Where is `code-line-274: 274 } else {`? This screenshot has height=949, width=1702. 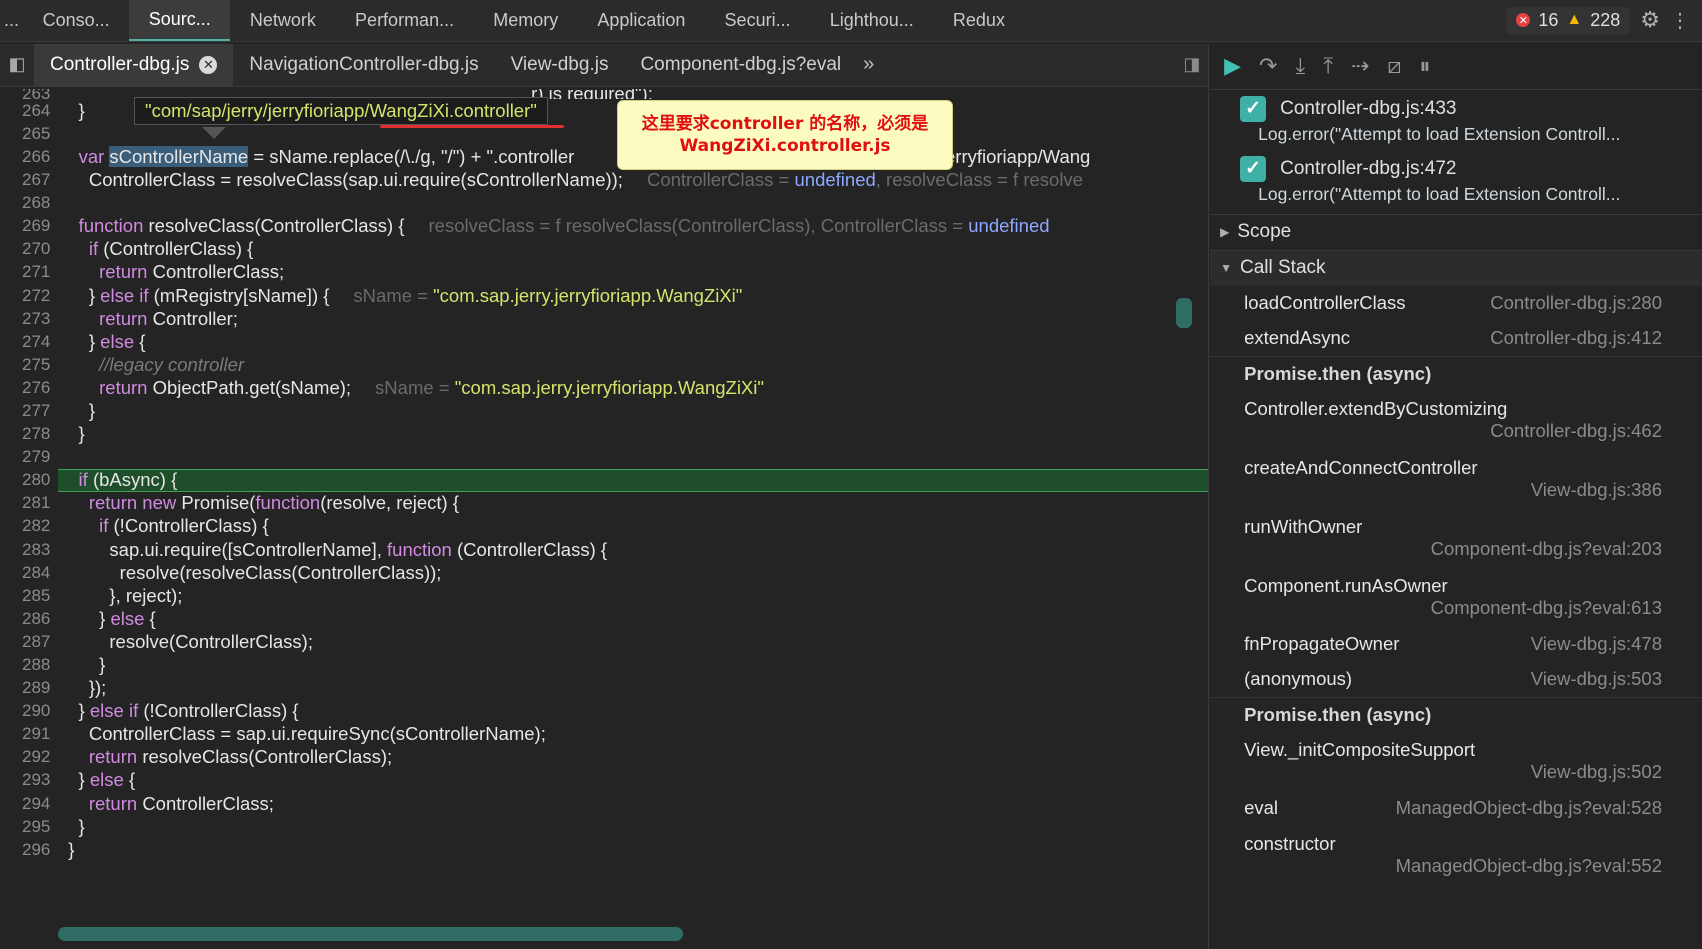
code-line-274: 274 } else { is located at coordinates (84, 341).